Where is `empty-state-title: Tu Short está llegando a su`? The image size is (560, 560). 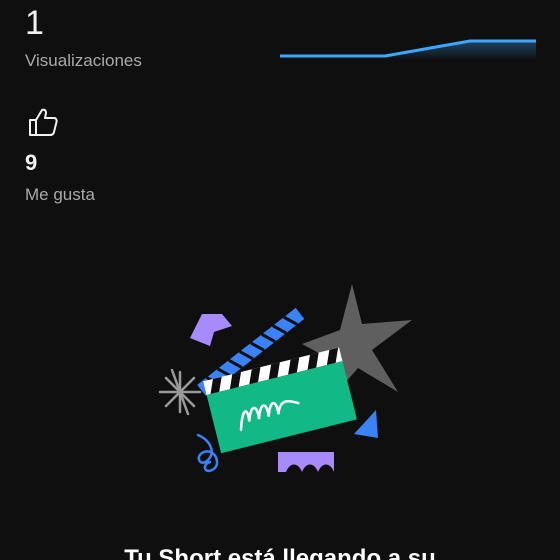
empty-state-title: Tu Short está llegando a su is located at coordinates (280, 552).